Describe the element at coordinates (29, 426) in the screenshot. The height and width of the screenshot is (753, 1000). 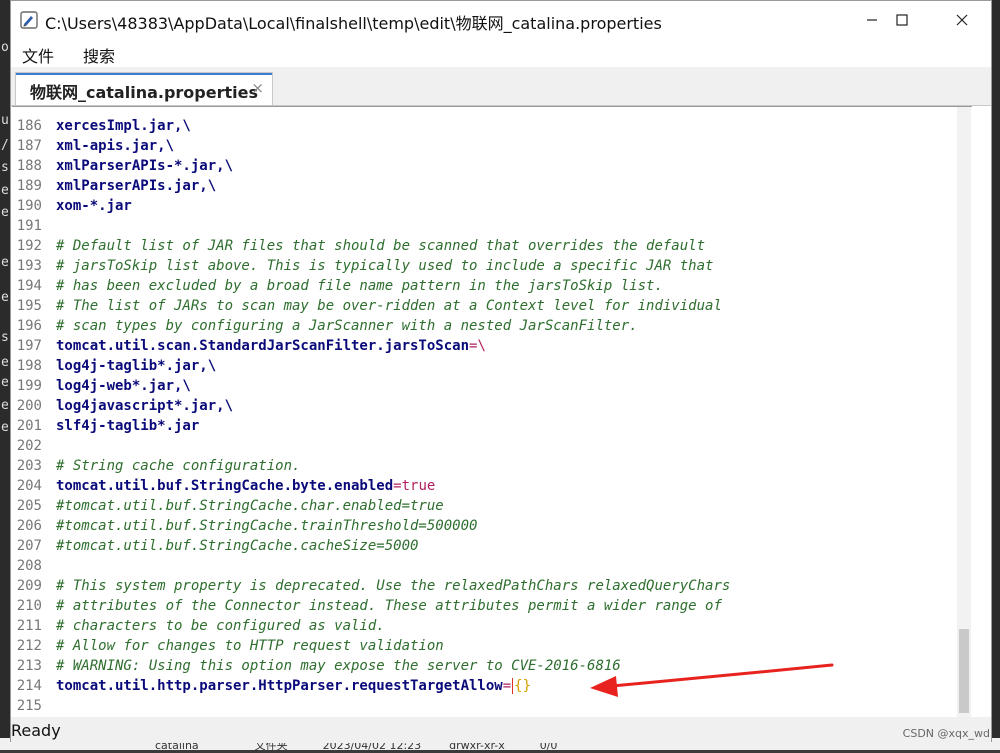
I see `line-number: 201` at that location.